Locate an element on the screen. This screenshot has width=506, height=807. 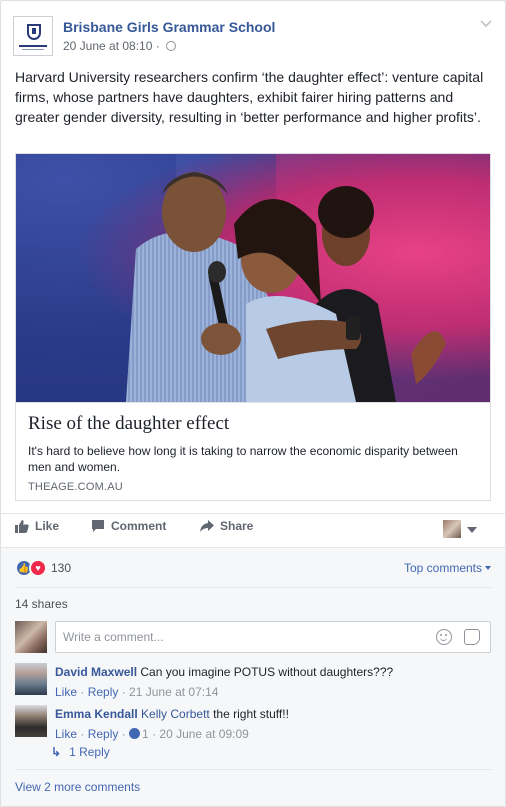
reaction-count: 130 is located at coordinates (61, 568).